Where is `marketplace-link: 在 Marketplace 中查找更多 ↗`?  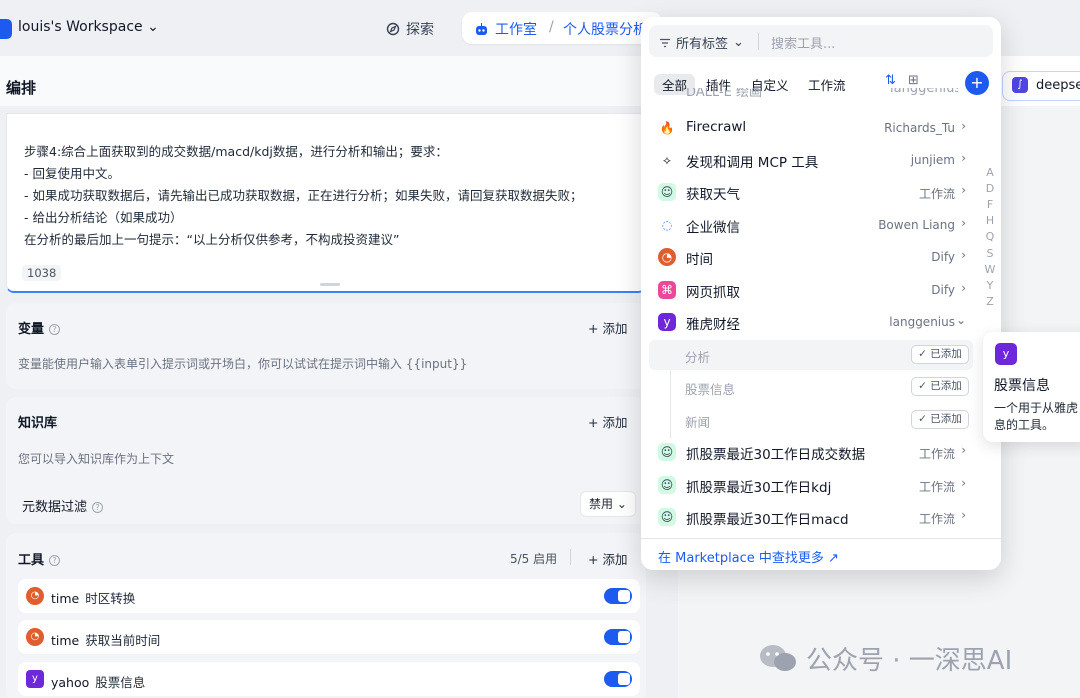 marketplace-link: 在 Marketplace 中查找更多 ↗ is located at coordinates (748, 556).